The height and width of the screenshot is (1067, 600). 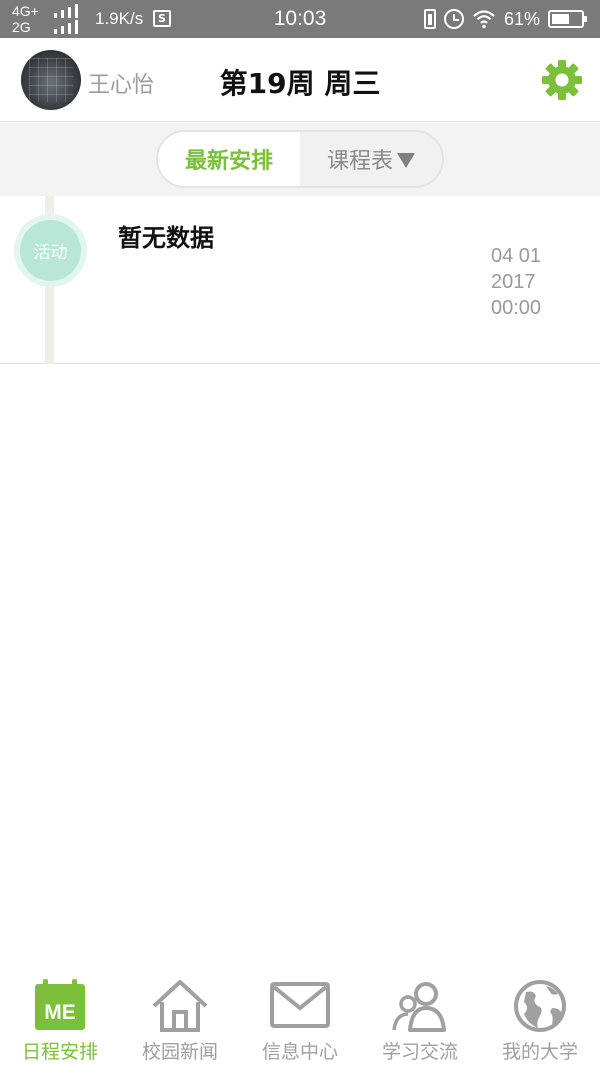 I want to click on nav-label: 校园新闻, so click(x=179, y=1052).